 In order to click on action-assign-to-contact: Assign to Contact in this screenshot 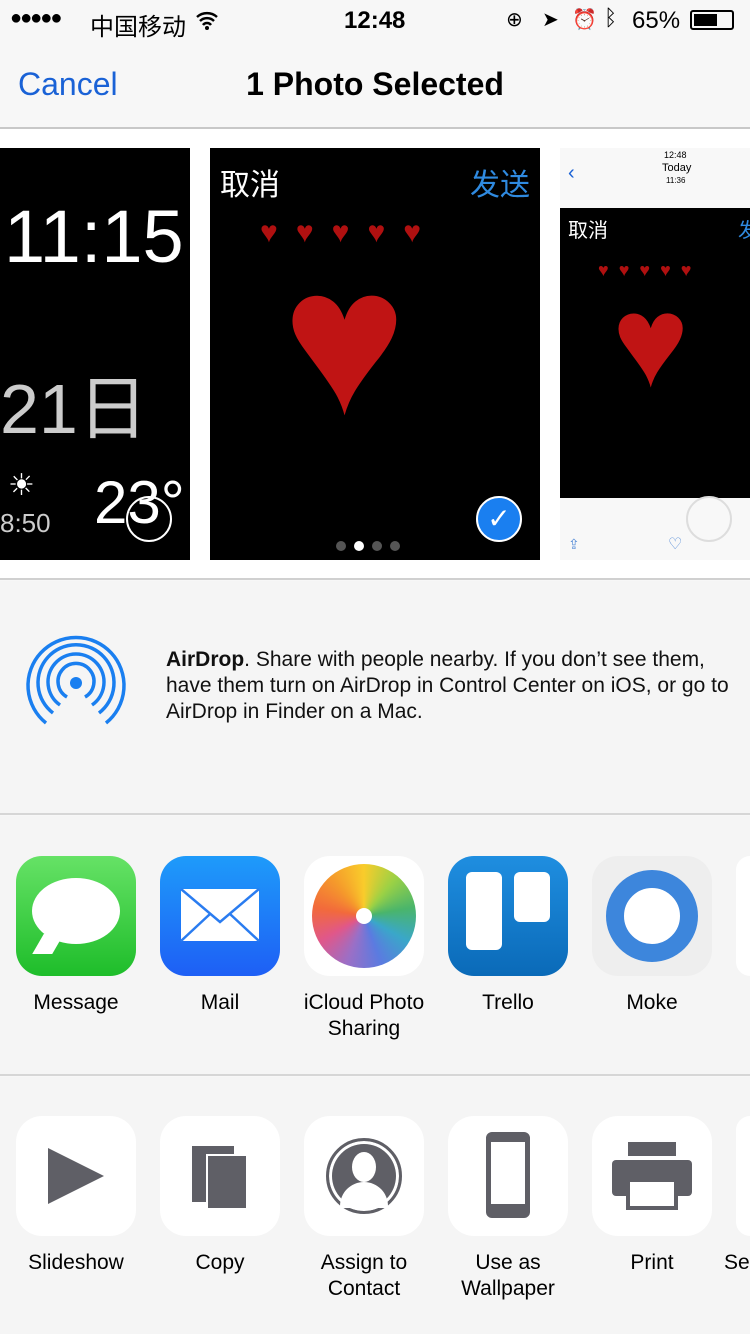, I will do `click(364, 1208)`.